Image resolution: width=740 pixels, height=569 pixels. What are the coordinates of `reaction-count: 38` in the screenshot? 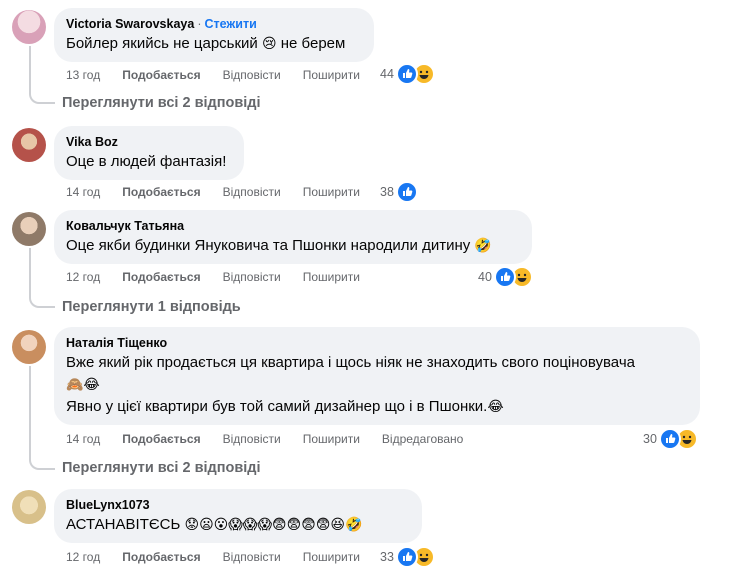 It's located at (387, 192).